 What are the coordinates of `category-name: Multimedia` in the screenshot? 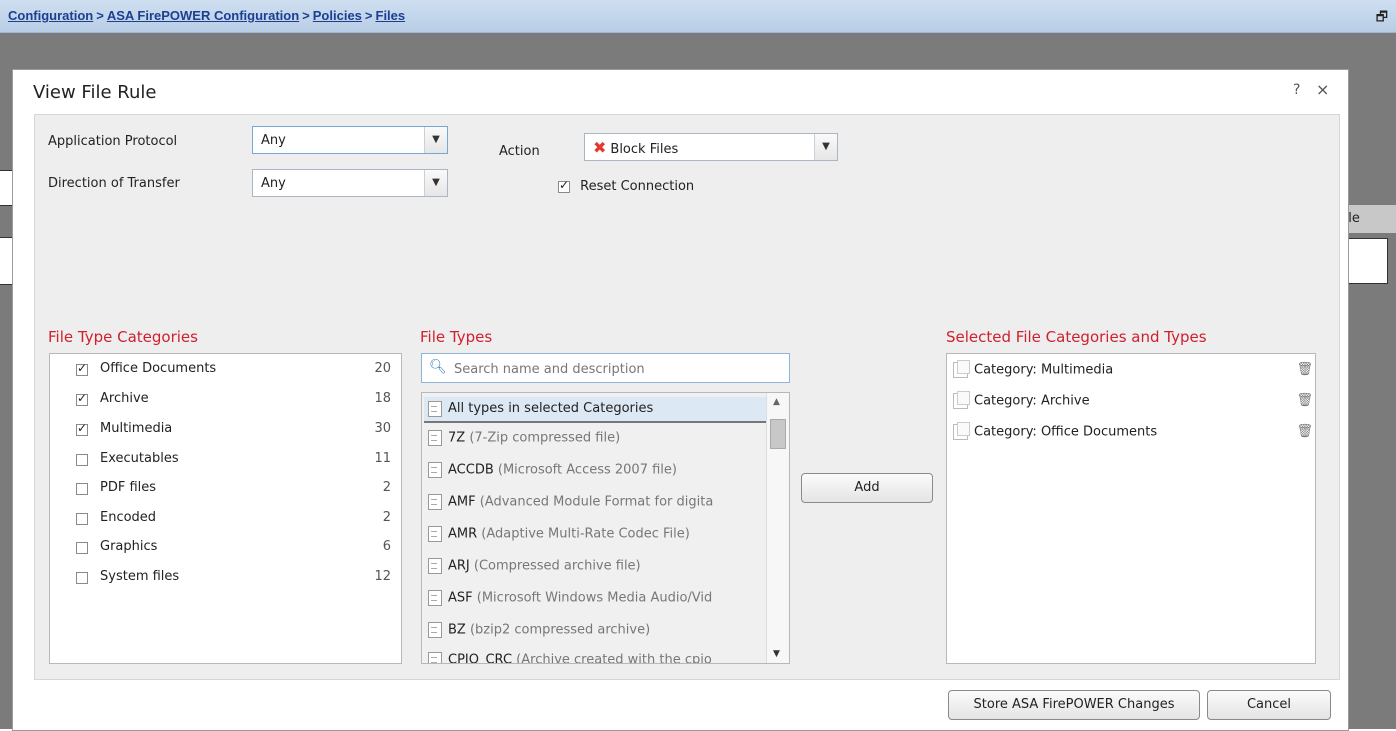 It's located at (136, 428).